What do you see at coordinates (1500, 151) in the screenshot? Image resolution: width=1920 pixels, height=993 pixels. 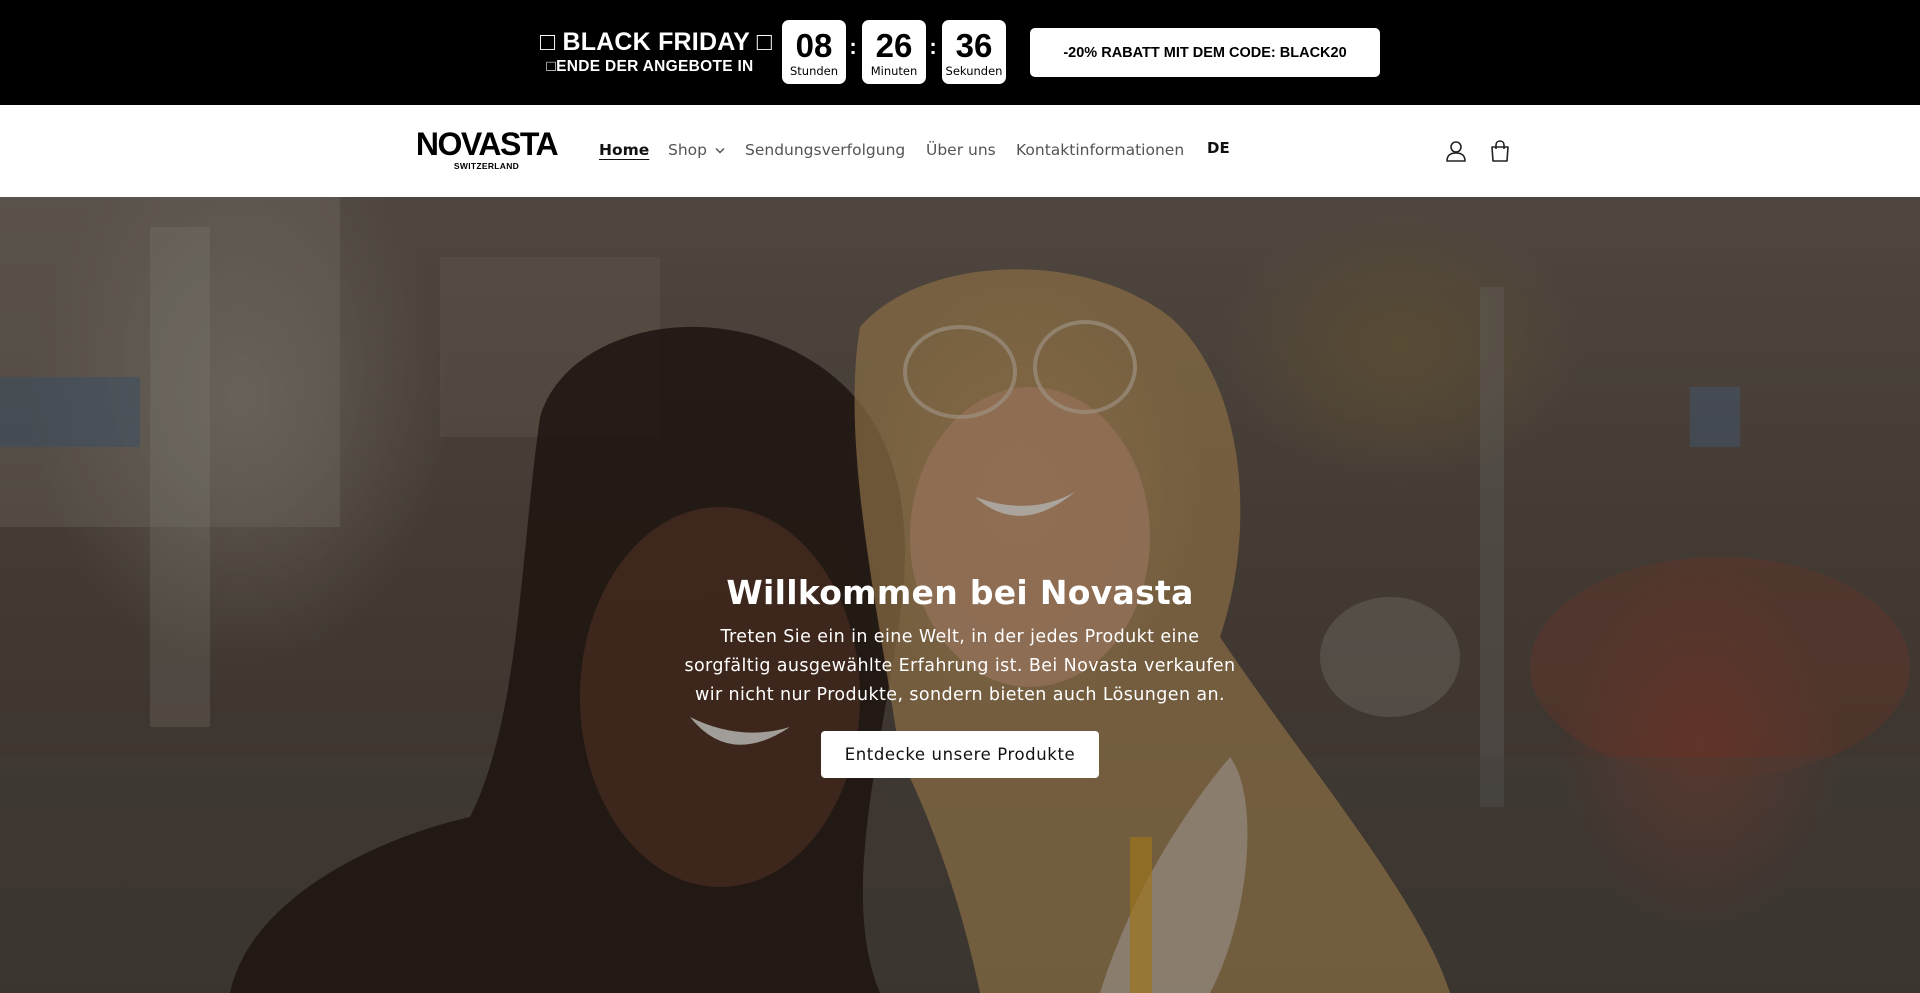 I see `cart-icon` at bounding box center [1500, 151].